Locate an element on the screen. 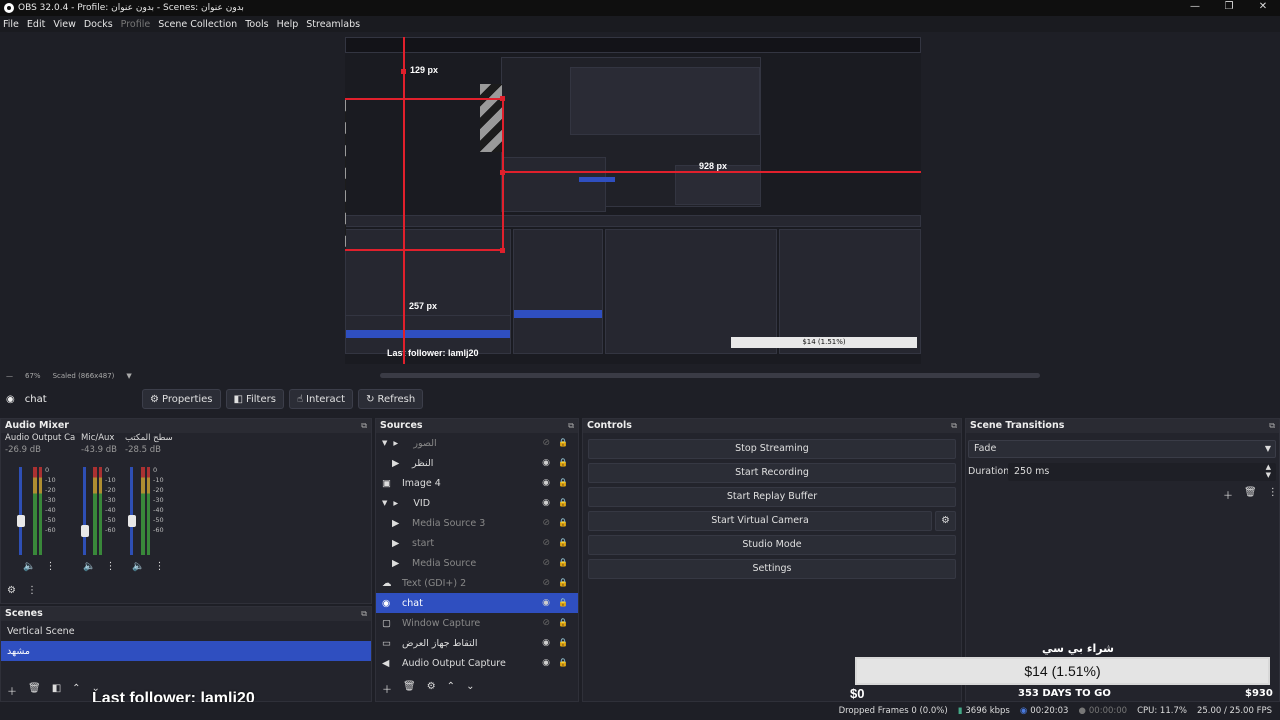  menu-tools: Tools is located at coordinates (256, 24).